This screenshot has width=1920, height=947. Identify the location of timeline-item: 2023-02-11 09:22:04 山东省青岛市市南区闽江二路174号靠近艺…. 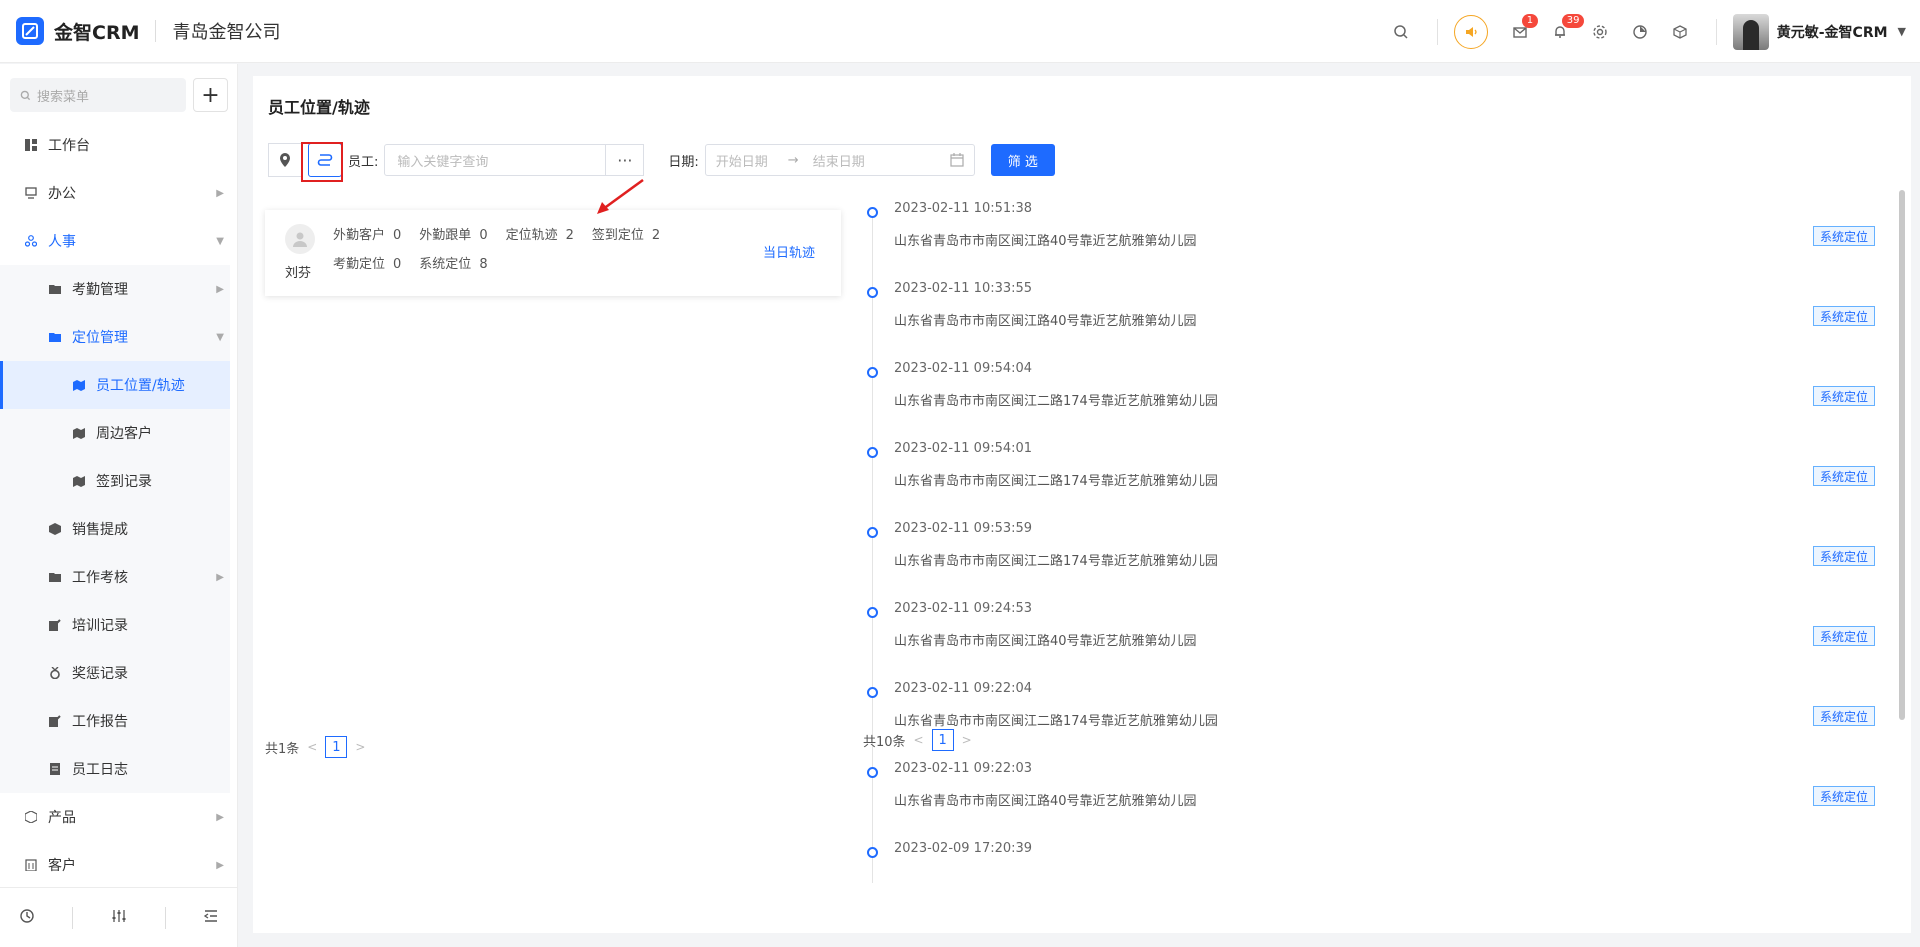
(1373, 721).